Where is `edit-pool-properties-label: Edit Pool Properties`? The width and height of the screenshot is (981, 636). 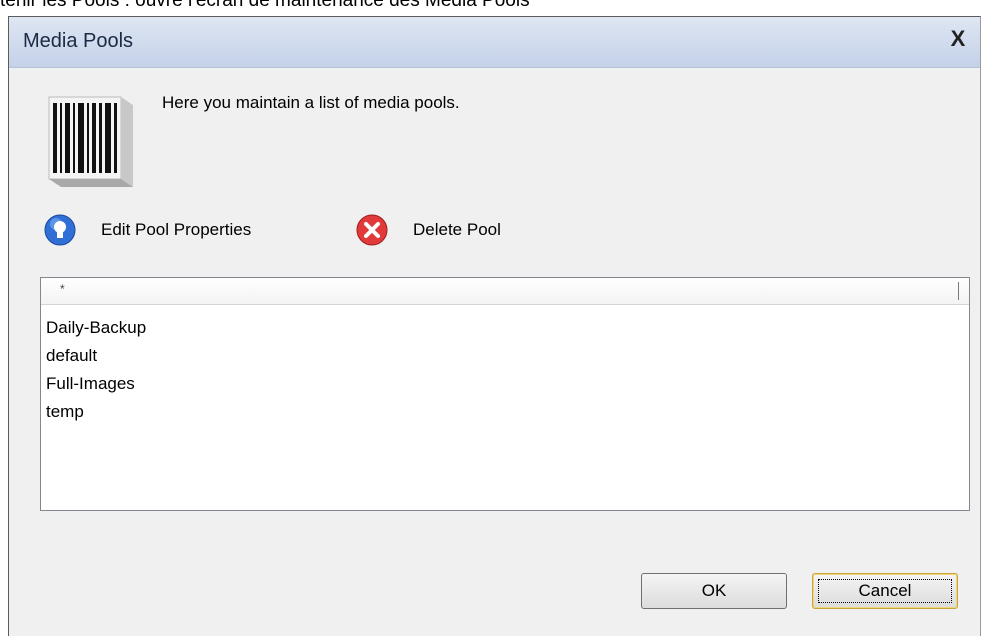 edit-pool-properties-label: Edit Pool Properties is located at coordinates (176, 229).